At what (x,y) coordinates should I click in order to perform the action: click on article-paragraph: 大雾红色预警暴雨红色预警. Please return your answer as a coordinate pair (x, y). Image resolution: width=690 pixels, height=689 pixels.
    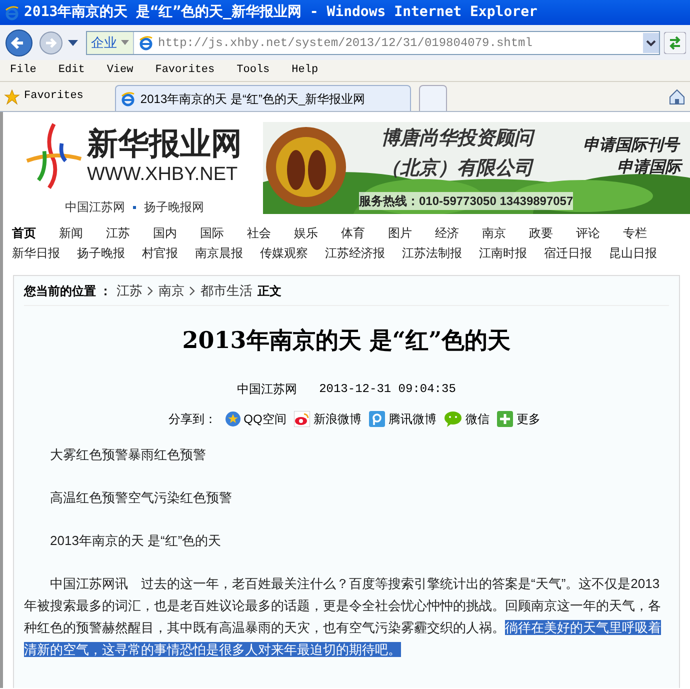
    Looking at the image, I should click on (128, 455).